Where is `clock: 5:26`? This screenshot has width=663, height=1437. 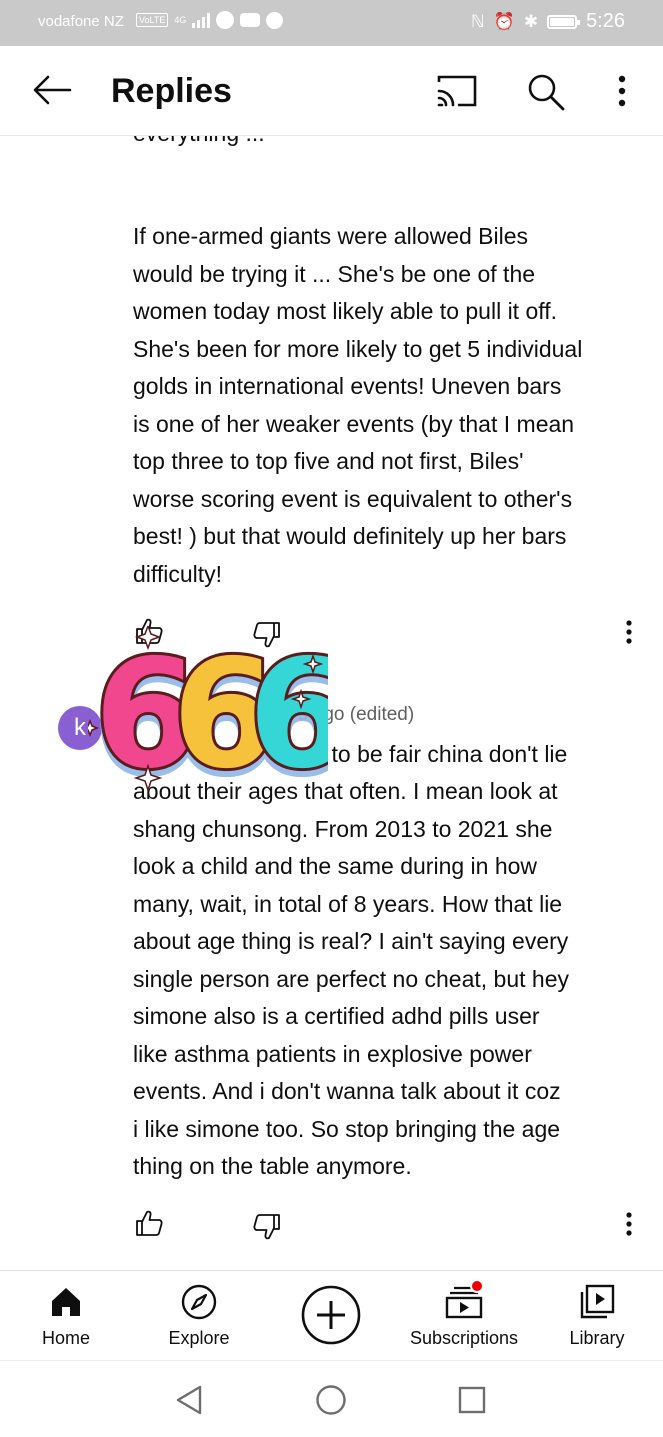 clock: 5:26 is located at coordinates (605, 21).